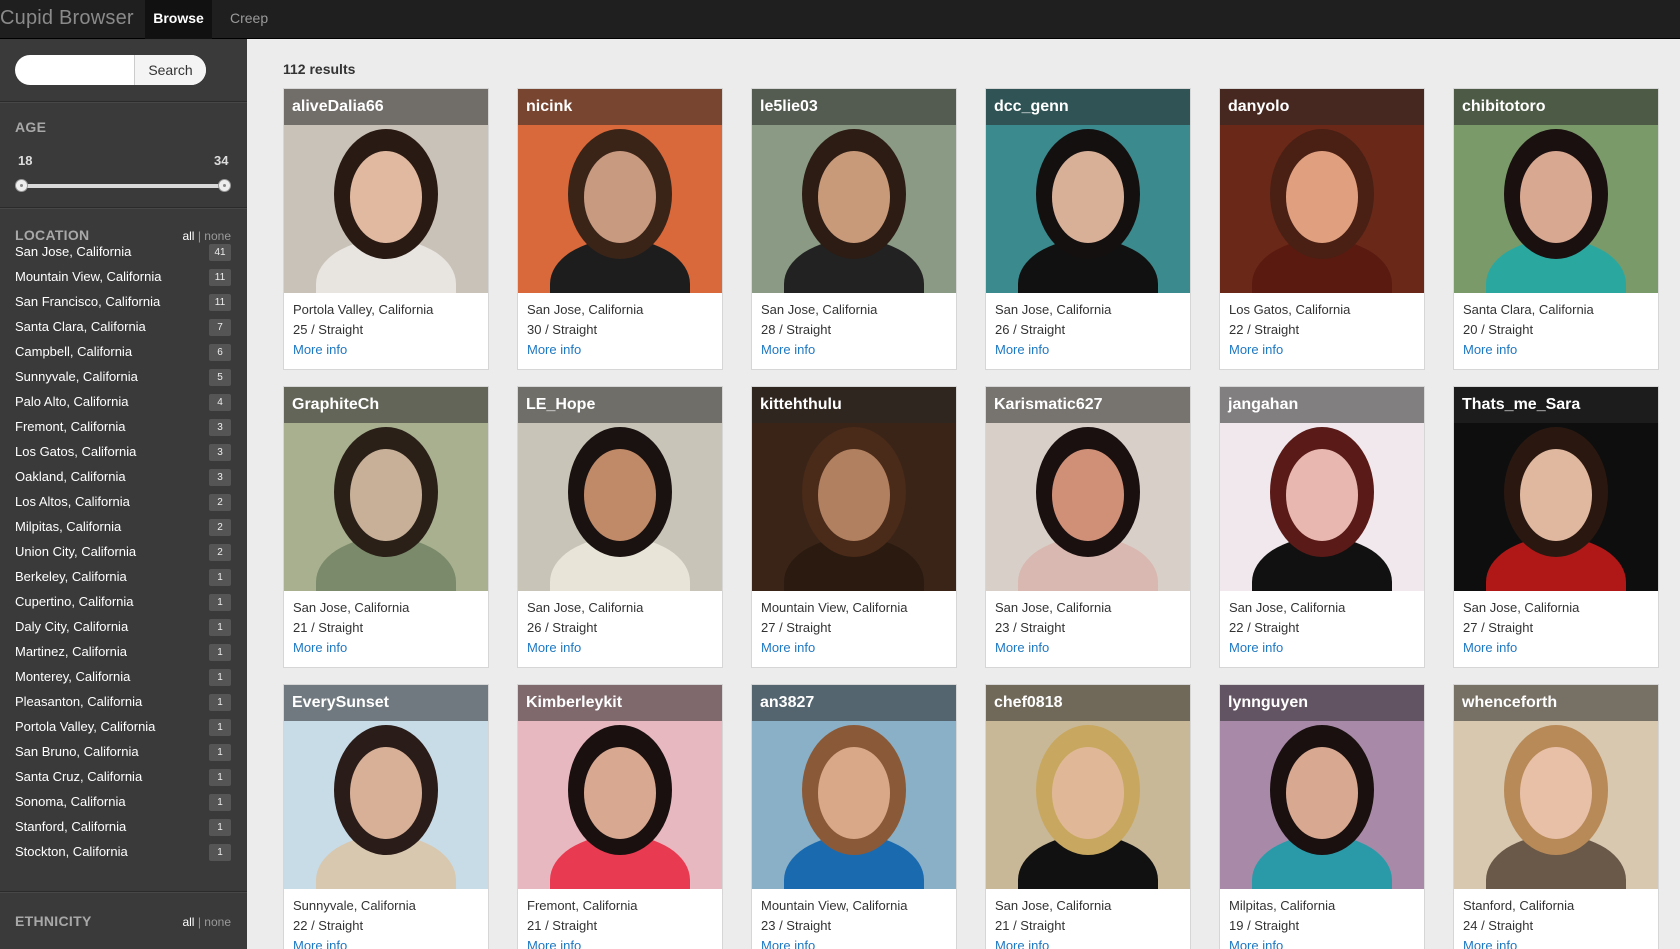  I want to click on location-filter-item: Campbell, California 6, so click(123, 353).